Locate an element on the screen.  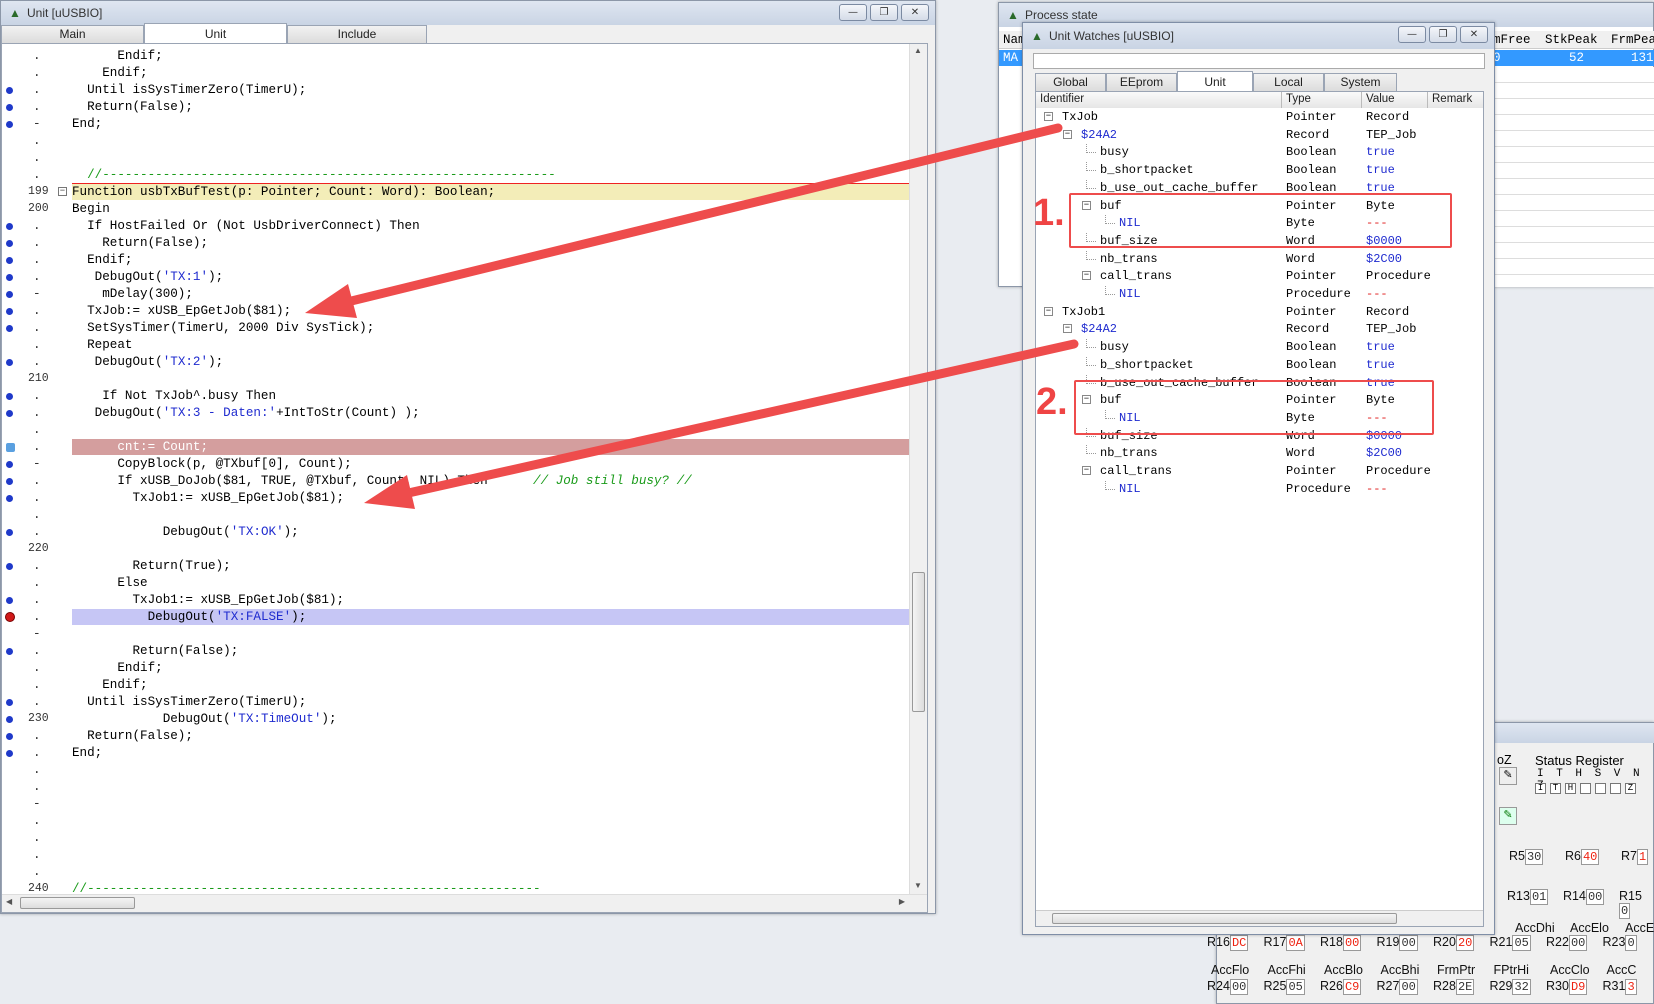
tab-include: Include is located at coordinates (357, 34).